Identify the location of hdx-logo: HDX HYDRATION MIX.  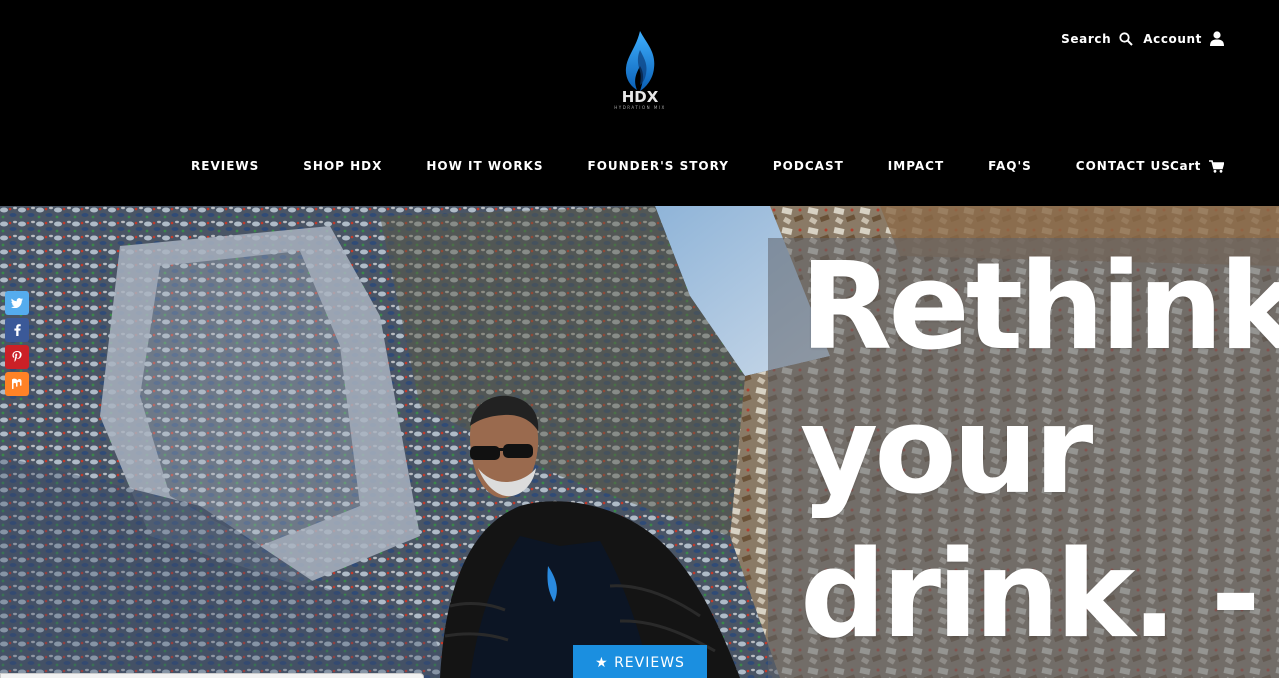
(640, 75).